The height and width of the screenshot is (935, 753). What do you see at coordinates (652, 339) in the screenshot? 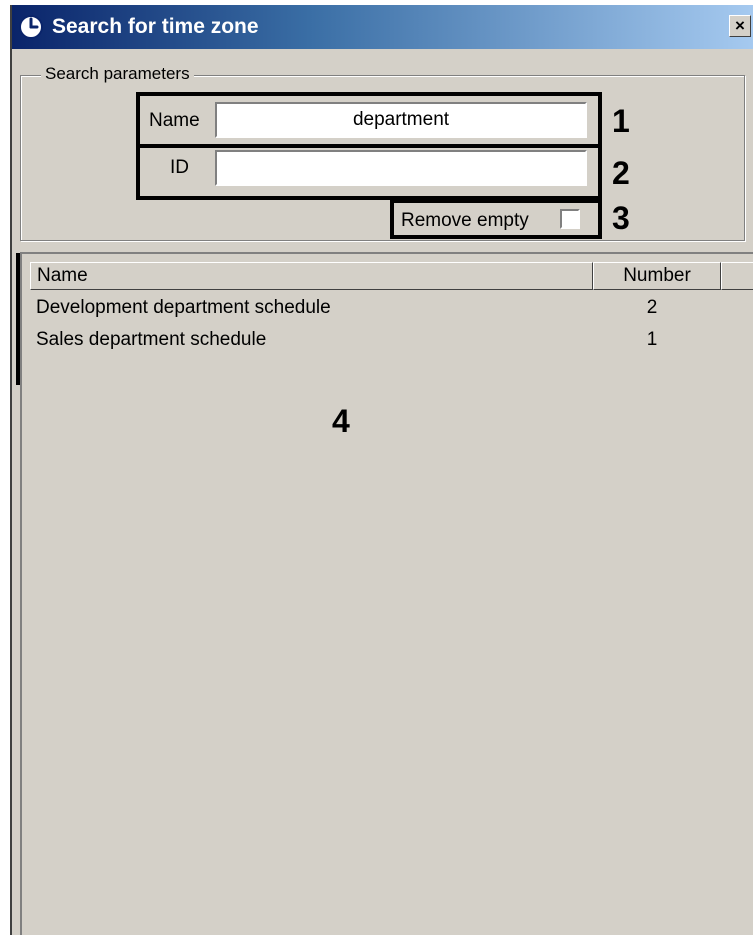
I see `row-number-cell: 1` at bounding box center [652, 339].